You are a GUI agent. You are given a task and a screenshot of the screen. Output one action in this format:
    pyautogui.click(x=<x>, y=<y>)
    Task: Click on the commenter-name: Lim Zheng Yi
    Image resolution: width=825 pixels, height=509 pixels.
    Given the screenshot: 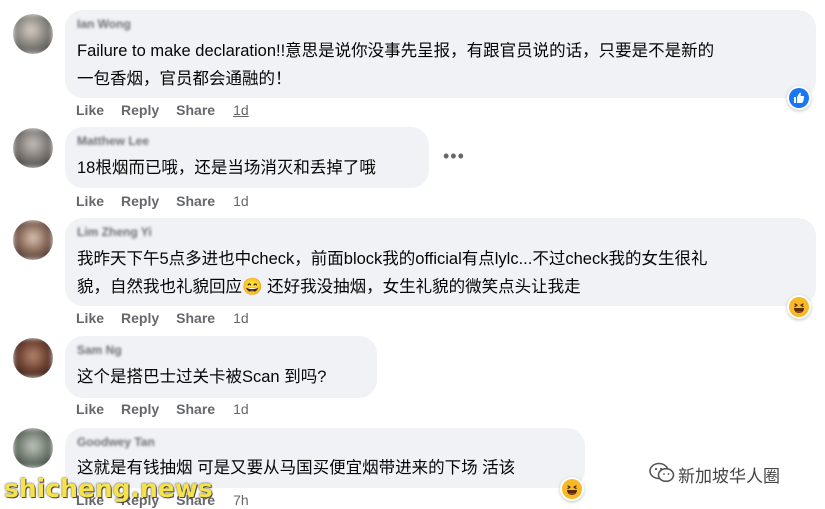 What is the action you would take?
    pyautogui.click(x=114, y=232)
    